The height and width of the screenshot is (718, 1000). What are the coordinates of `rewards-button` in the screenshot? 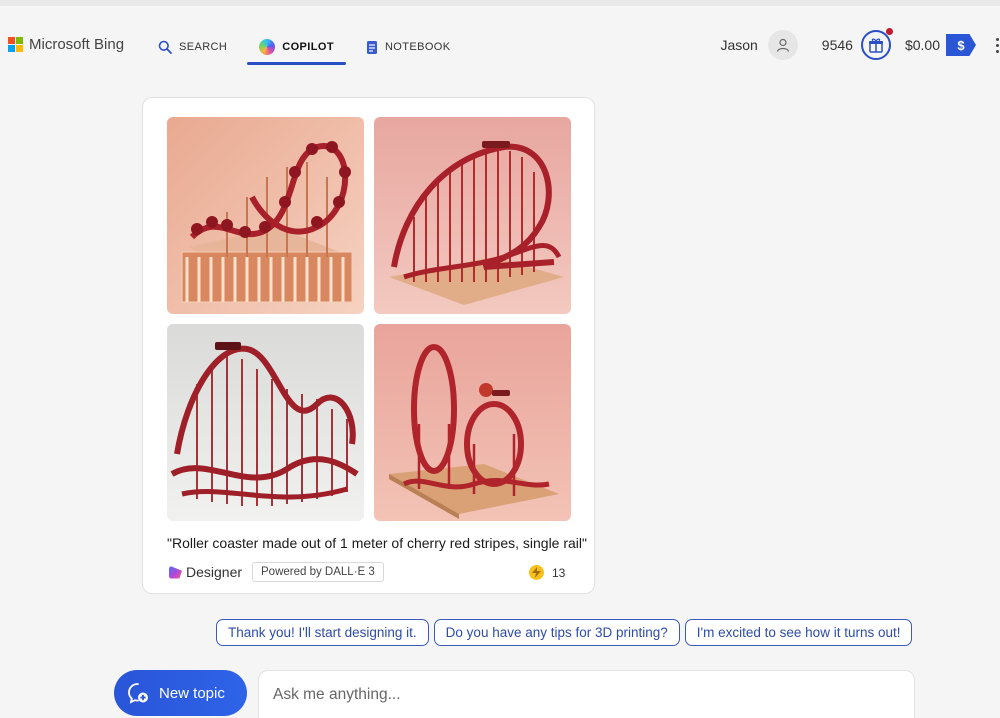 It's located at (876, 44).